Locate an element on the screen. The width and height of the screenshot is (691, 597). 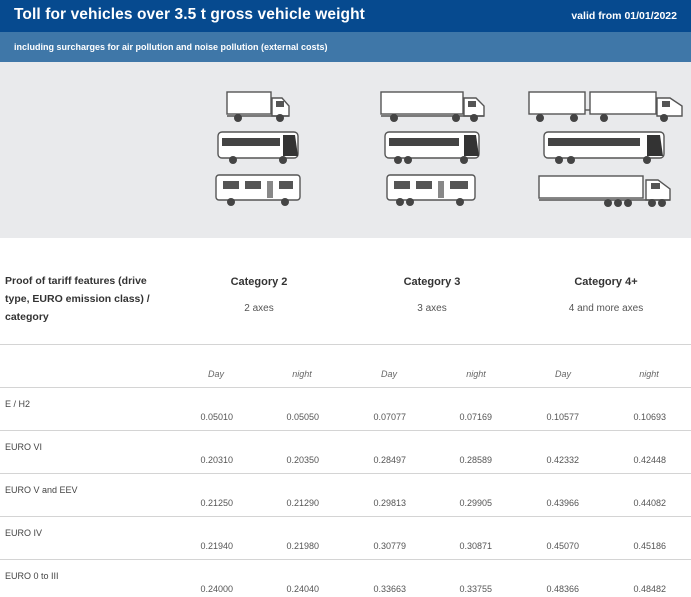
table-cell: 0.45186 is located at coordinates (649, 546).